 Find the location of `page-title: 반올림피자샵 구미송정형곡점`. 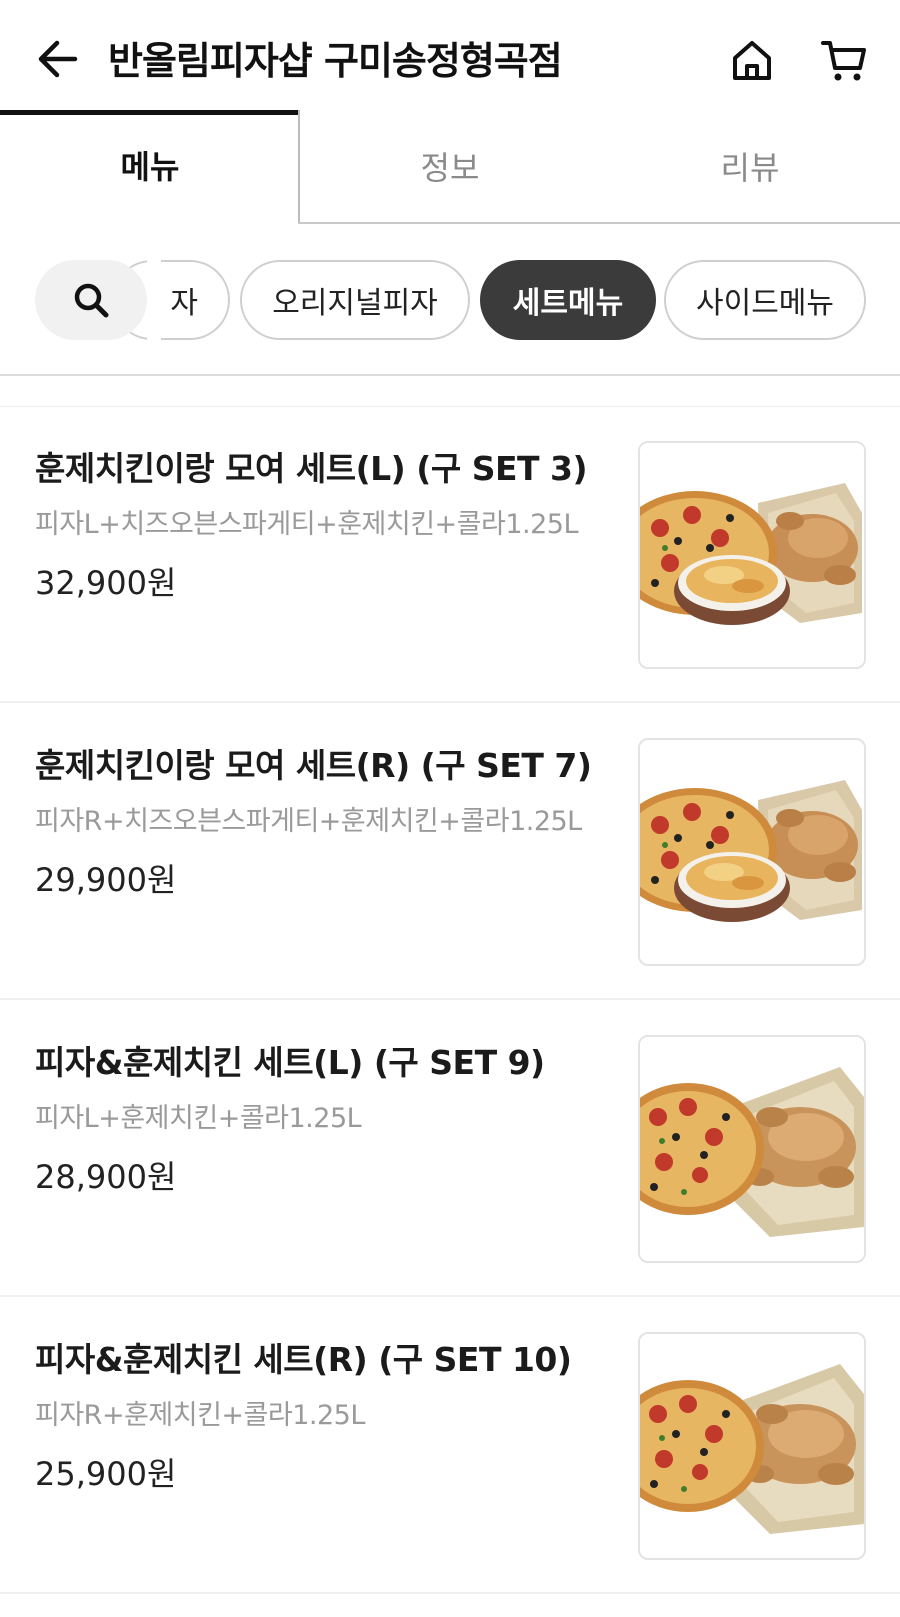

page-title: 반올림피자샵 구미송정형곡점 is located at coordinates (335, 61).